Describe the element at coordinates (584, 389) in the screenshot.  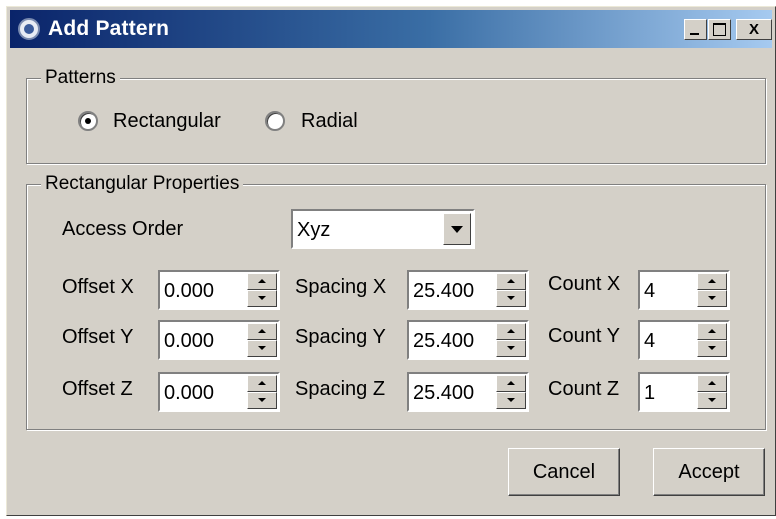
I see `count-z-label: Count Z` at that location.